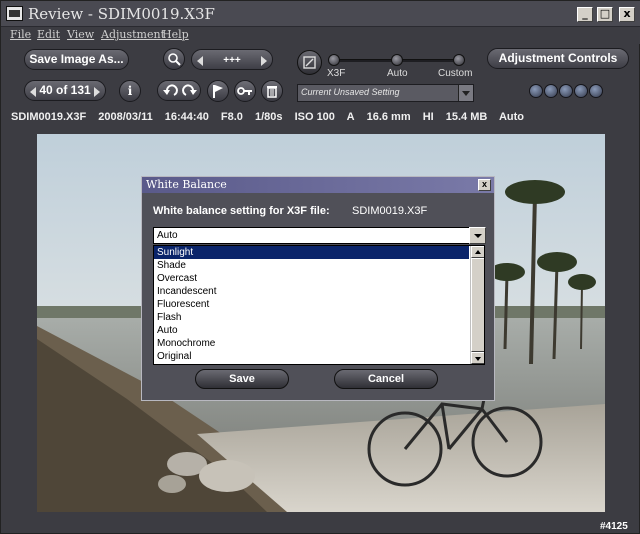  What do you see at coordinates (167, 235) in the screenshot?
I see `white-balance-combo-value: Auto` at bounding box center [167, 235].